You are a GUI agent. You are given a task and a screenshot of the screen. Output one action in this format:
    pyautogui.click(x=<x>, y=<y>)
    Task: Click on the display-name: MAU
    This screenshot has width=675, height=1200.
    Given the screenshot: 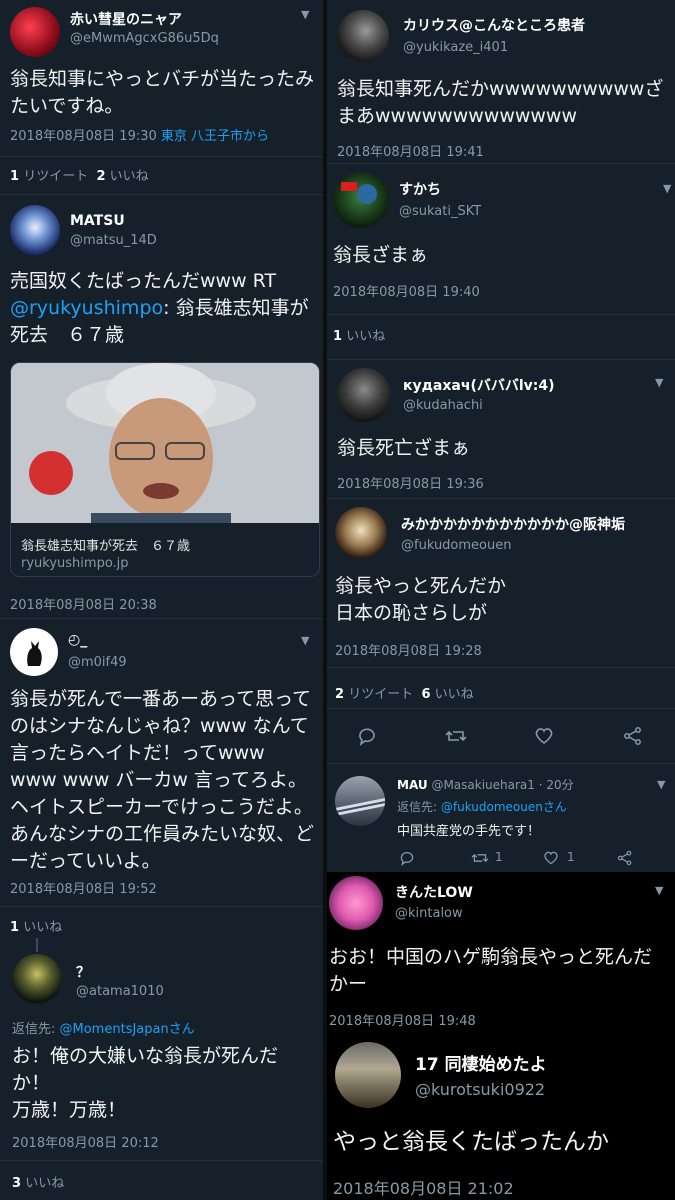 What is the action you would take?
    pyautogui.click(x=412, y=785)
    